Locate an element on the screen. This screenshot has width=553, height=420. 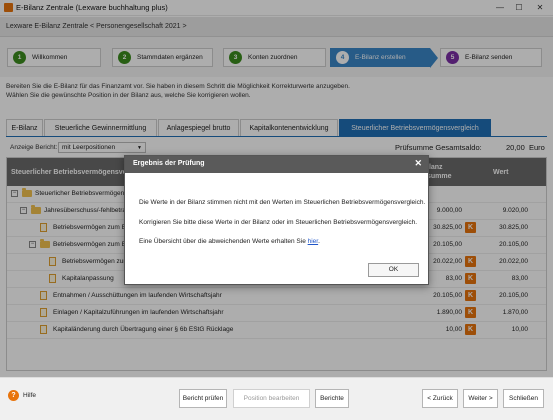
next-button: Weiter > is located at coordinates (480, 398).